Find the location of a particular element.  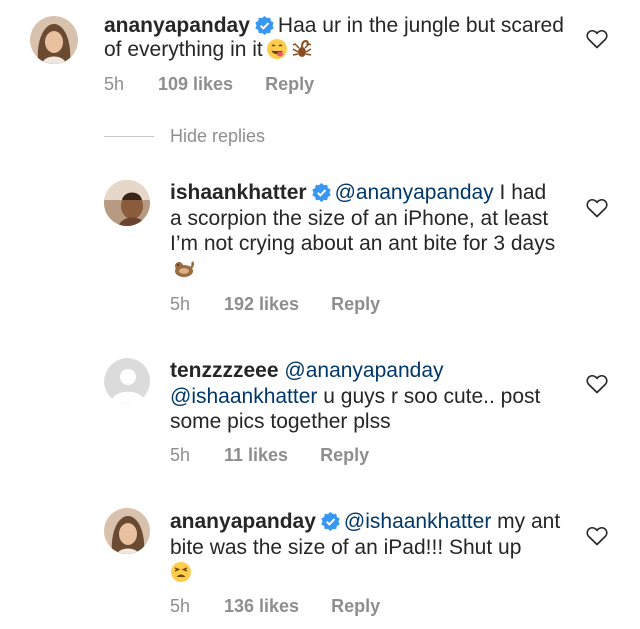

scorpion-emoji is located at coordinates (302, 48).